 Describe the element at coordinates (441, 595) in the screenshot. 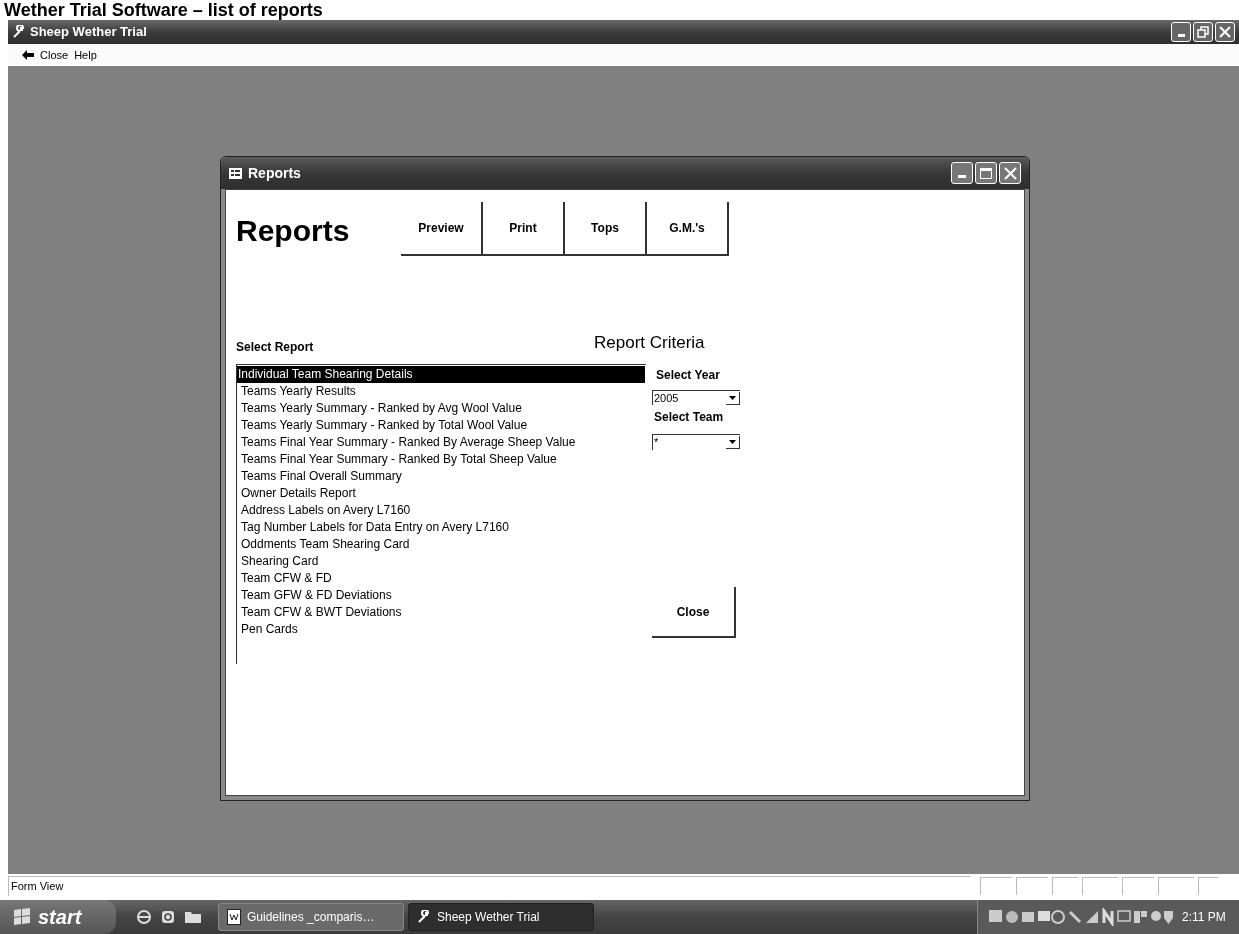

I see `list-item: Team GFW & FD Deviations` at that location.